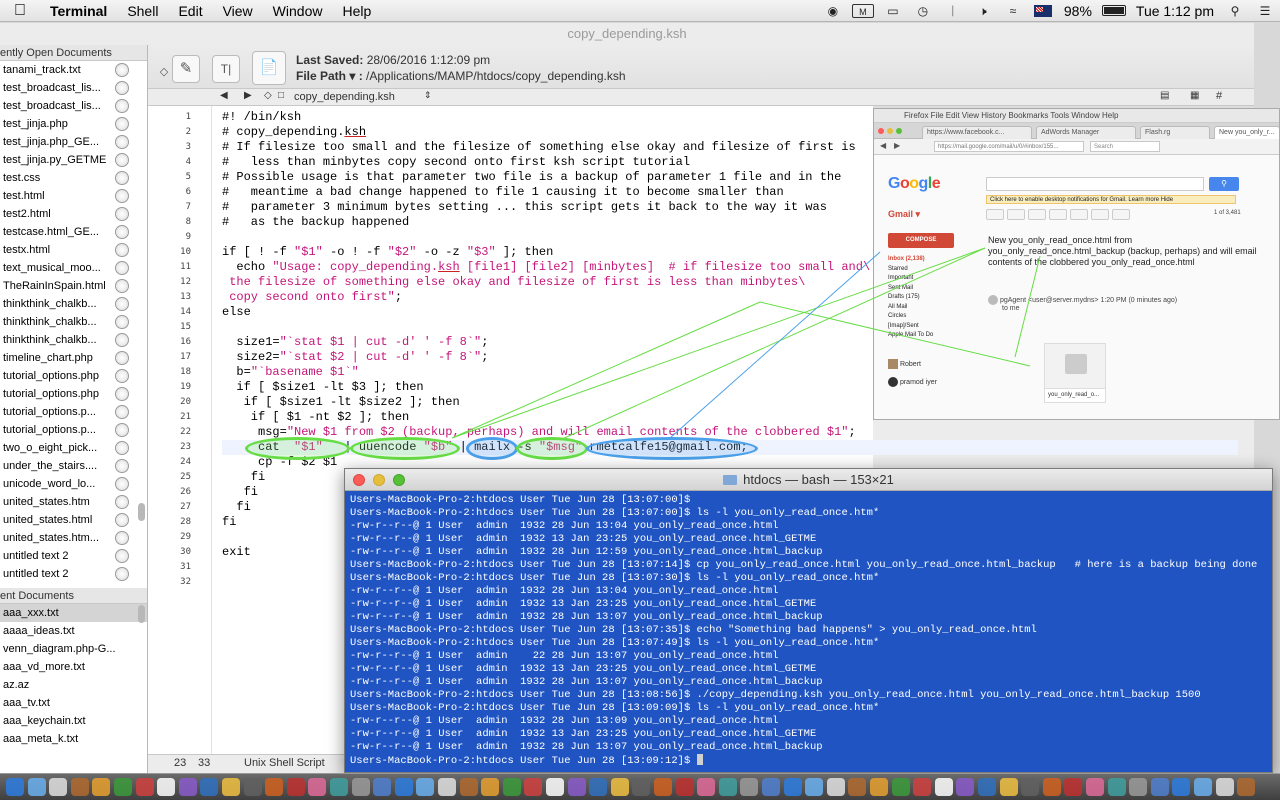  Describe the element at coordinates (928, 336) in the screenshot. I see `gmail-nav-item: Apple Mail To Do` at that location.